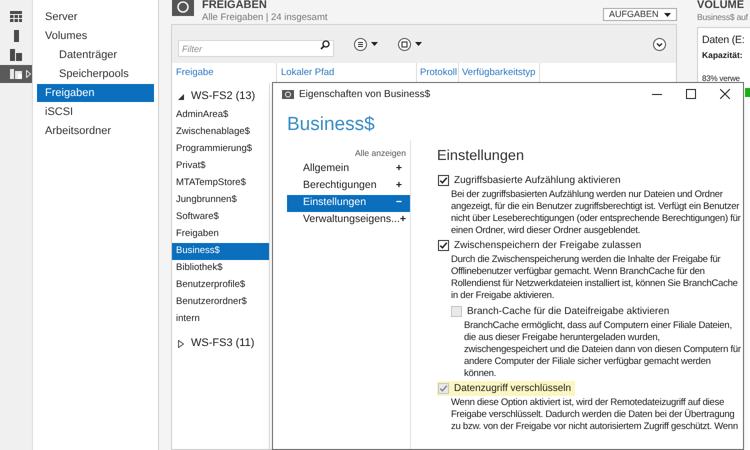 The image size is (750, 450). Describe the element at coordinates (235, 5) in the screenshot. I see `section-title: FREIGABEN` at that location.